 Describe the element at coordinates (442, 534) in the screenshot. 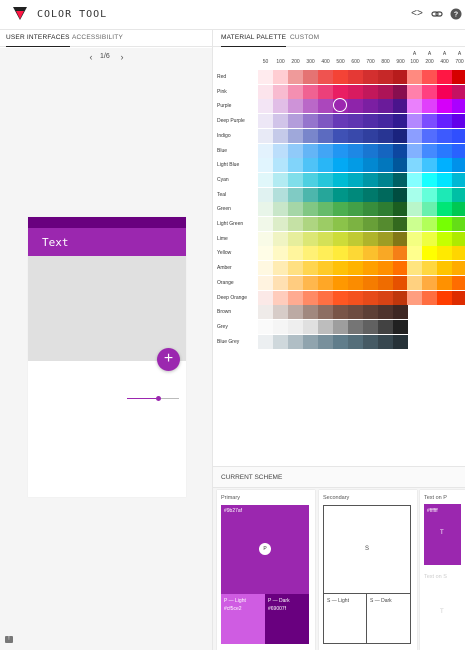

I see `text-on-p-swatch: #ffffff T` at that location.